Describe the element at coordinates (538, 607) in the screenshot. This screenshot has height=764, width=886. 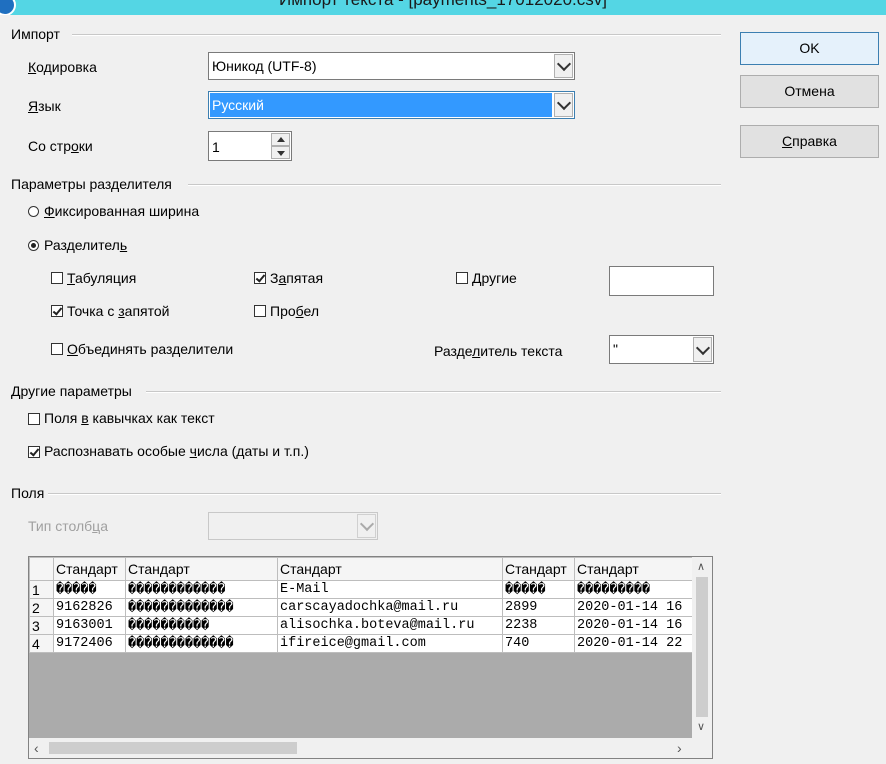
I see `table-cell: 2899` at that location.